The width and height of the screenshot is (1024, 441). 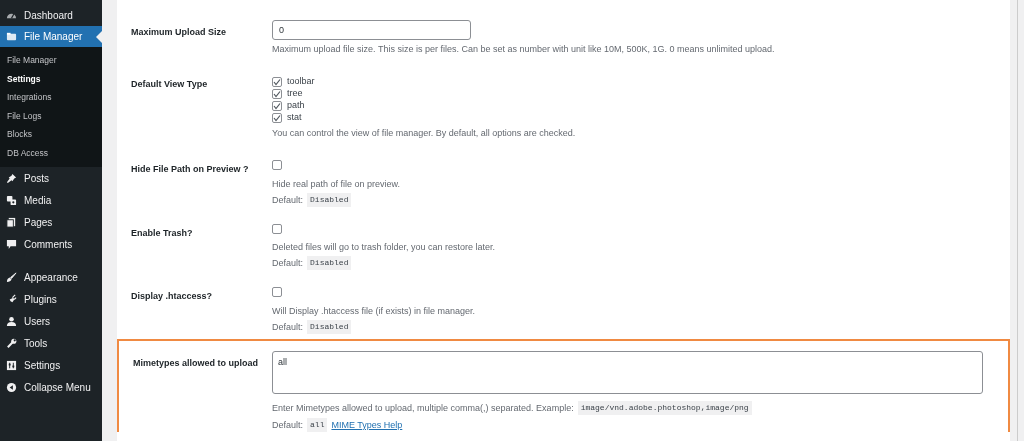 What do you see at coordinates (190, 169) in the screenshot?
I see `setting-label: Hide File Path on Preview ?` at bounding box center [190, 169].